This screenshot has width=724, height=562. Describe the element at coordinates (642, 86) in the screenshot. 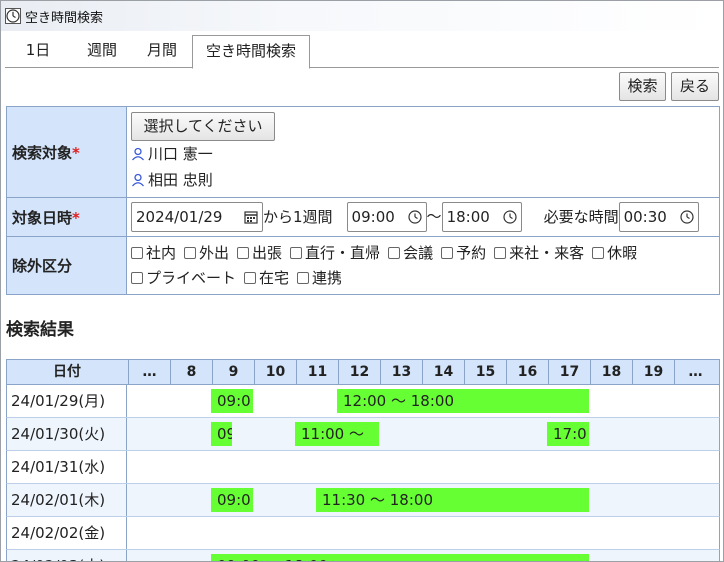

I see `search-button: 検索` at that location.